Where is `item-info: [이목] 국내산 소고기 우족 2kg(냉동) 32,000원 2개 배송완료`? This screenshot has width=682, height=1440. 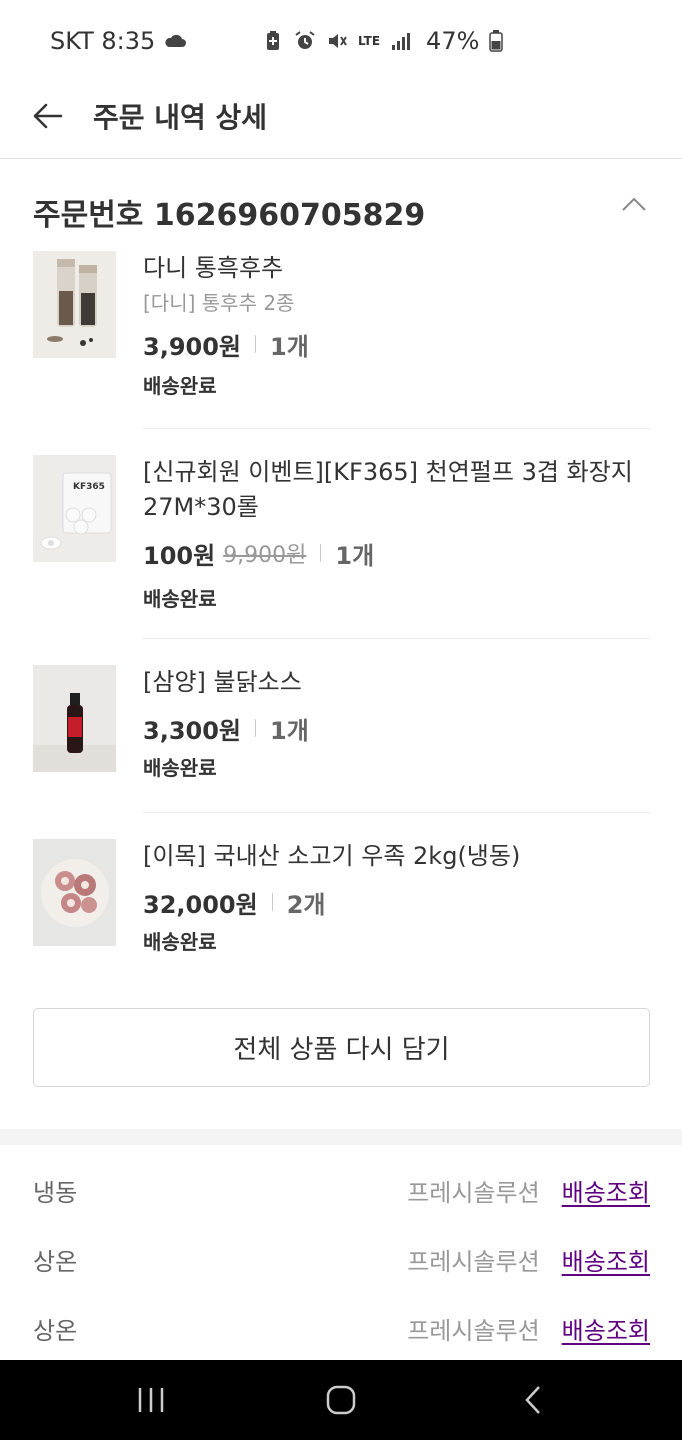 item-info: [이목] 국내산 소고기 우족 2kg(냉동) 32,000원 2개 배송완료 is located at coordinates (396, 897).